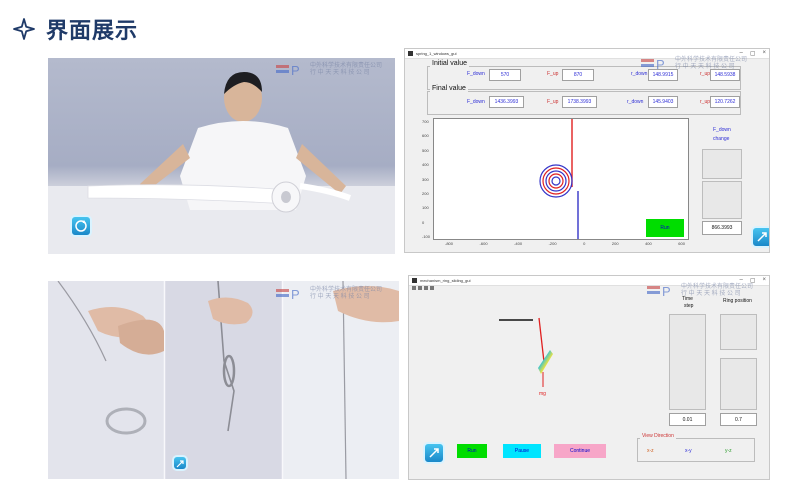 The width and height of the screenshot is (789, 492). I want to click on f-down-side-label: F_down, so click(722, 130).